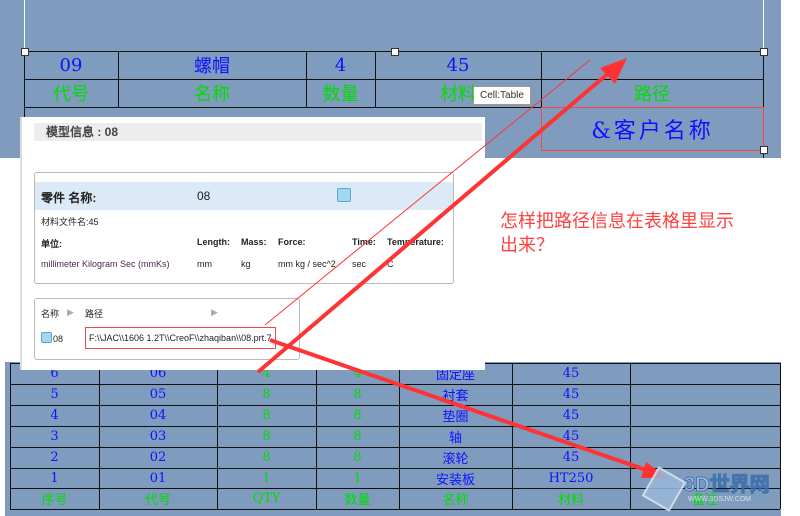 The height and width of the screenshot is (516, 800). I want to click on watermark-url: WWW.3DSJW.COM, so click(719, 499).